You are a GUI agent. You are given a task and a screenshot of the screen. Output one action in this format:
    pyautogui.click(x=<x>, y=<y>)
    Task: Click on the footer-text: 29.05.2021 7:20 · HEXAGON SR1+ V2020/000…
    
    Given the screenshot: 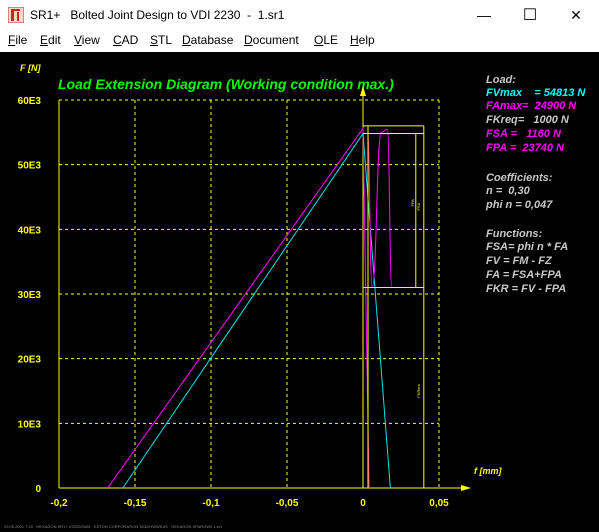 What is the action you would take?
    pyautogui.click(x=113, y=526)
    